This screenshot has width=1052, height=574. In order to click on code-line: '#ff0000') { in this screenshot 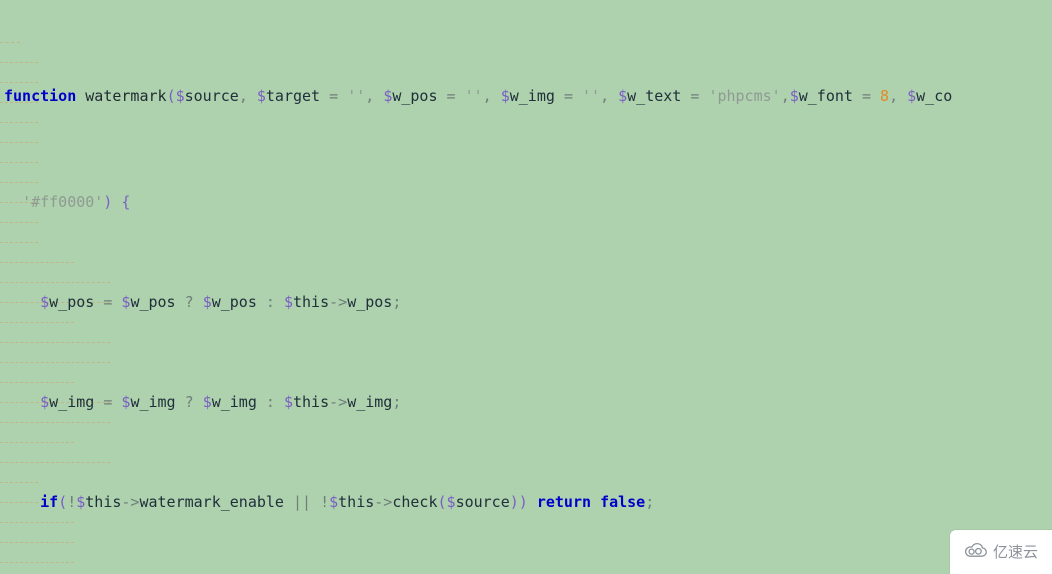, I will do `click(76, 202)`.